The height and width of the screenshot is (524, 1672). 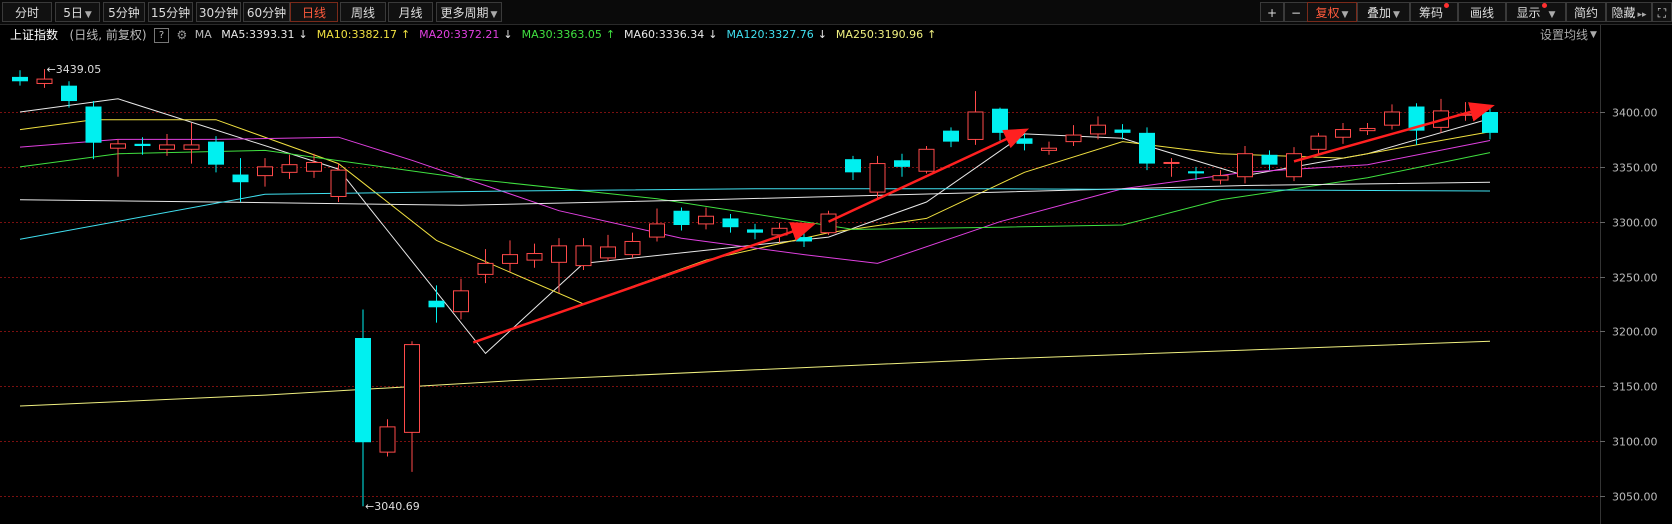 I want to click on overlay-button: 叠加 ▼, so click(x=1383, y=12).